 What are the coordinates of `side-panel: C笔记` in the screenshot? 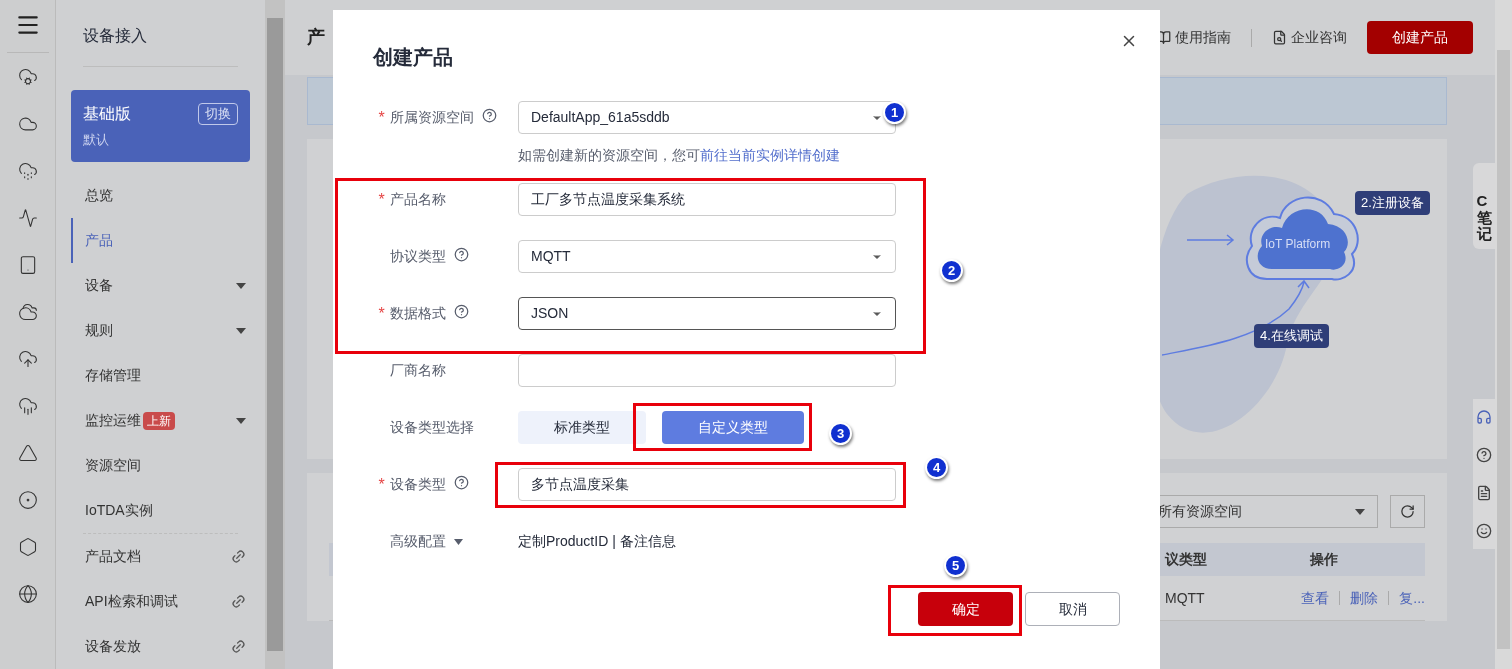 It's located at (1484, 206).